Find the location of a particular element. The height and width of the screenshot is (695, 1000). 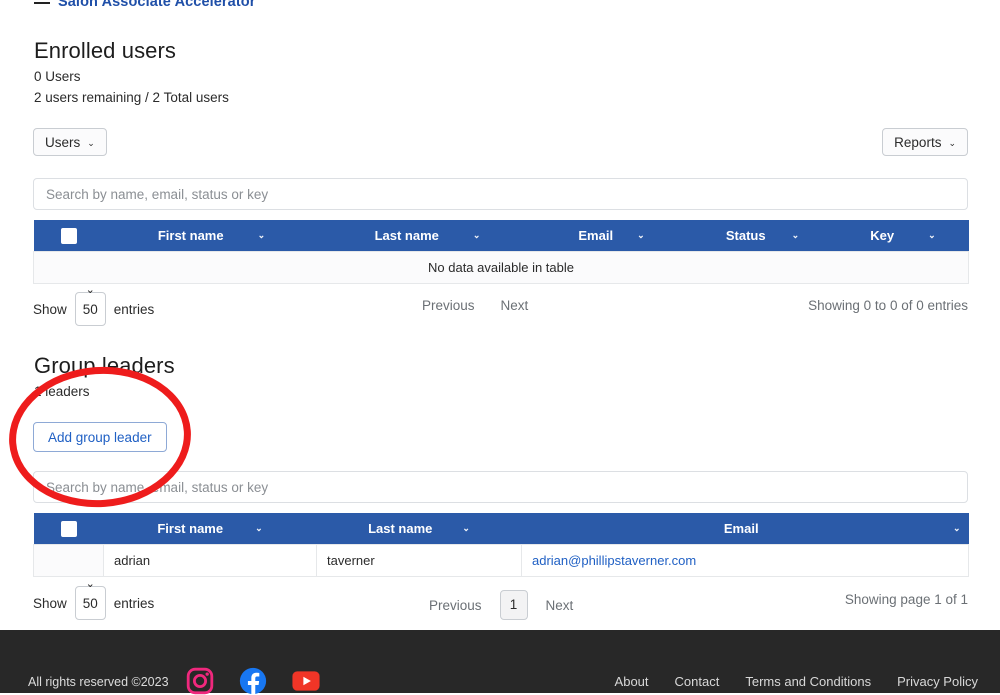

pagination-controls: Previous 1 Next is located at coordinates (501, 605).